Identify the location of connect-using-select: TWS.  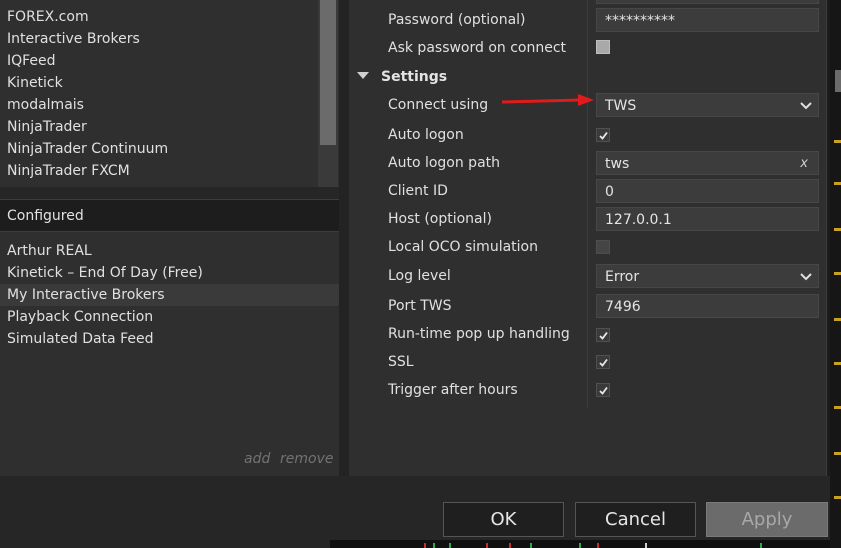
(707, 105).